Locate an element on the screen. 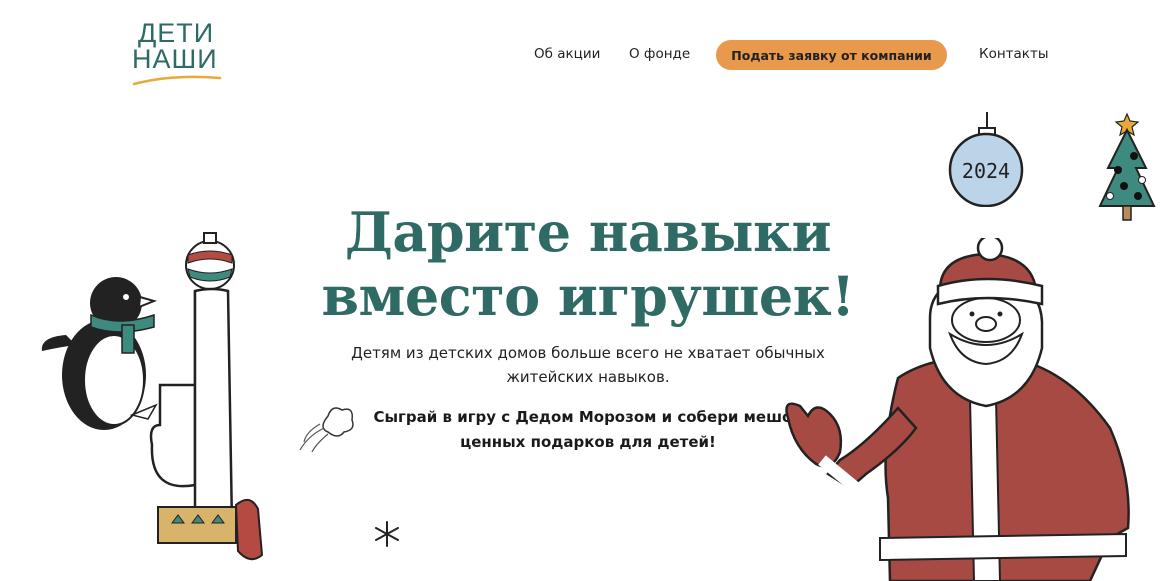  nav-link-fund: О фонде is located at coordinates (659, 54).